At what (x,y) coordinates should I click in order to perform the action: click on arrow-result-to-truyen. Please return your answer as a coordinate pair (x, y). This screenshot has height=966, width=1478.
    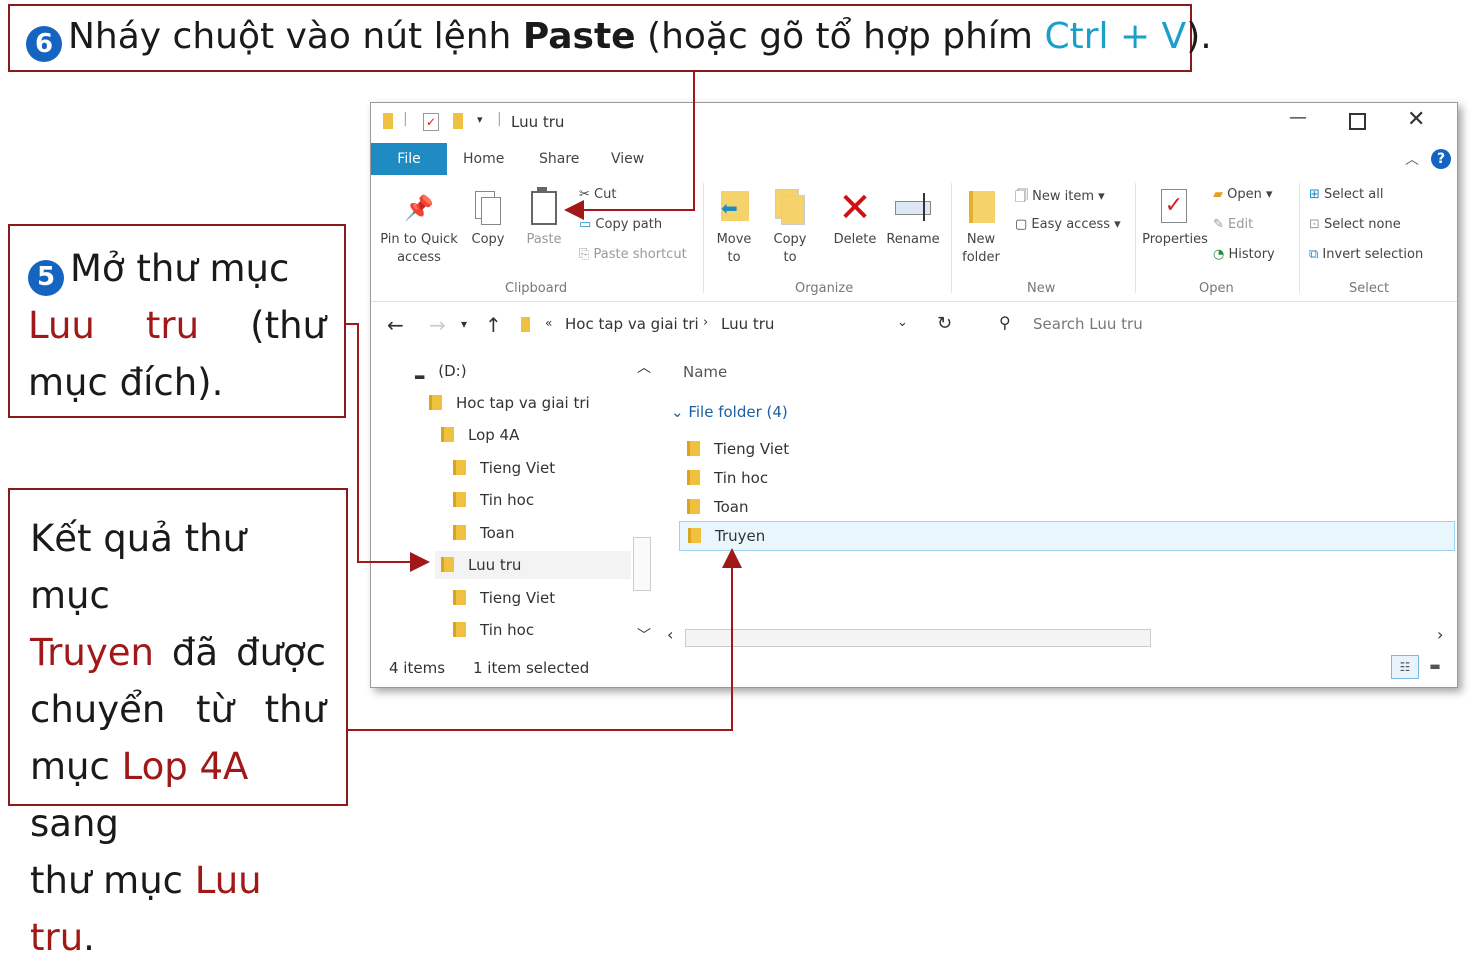
    Looking at the image, I should click on (545, 639).